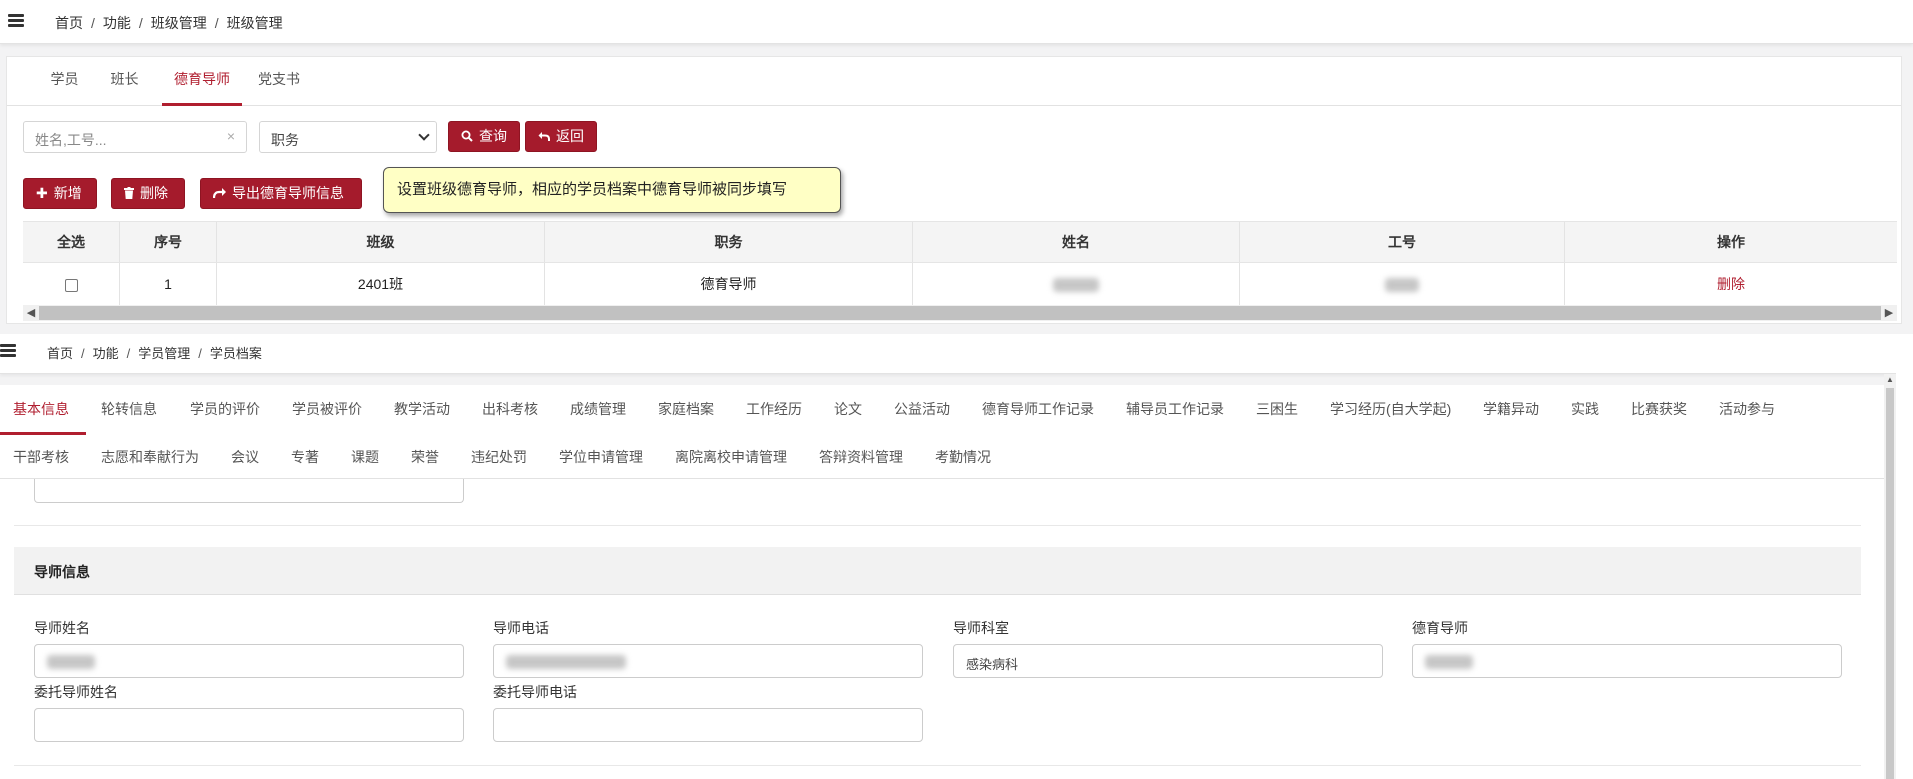 Image resolution: width=1913 pixels, height=779 pixels. Describe the element at coordinates (365, 457) in the screenshot. I see `tab-projects: 课题` at that location.